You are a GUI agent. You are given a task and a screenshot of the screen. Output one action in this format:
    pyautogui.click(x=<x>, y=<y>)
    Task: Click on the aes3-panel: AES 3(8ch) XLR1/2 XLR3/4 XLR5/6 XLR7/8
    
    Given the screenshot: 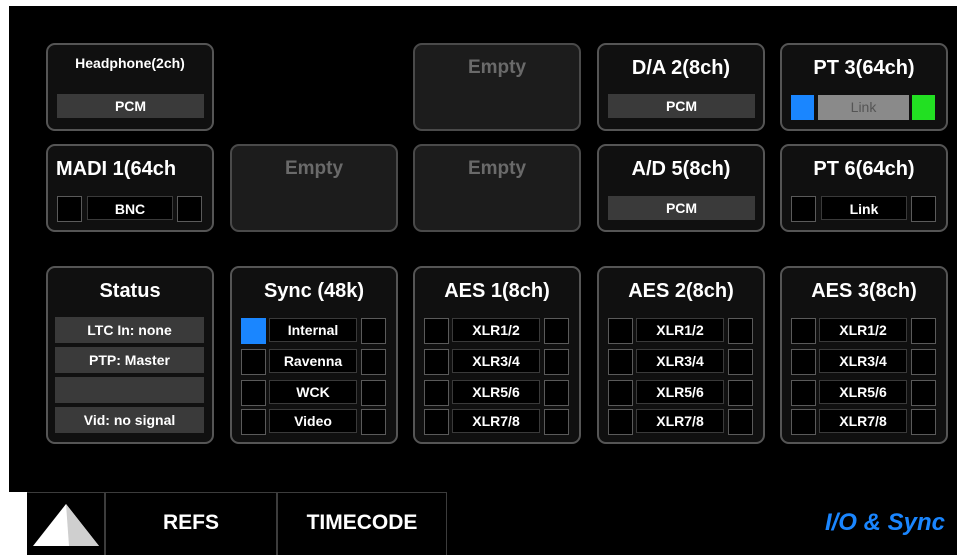 What is the action you would take?
    pyautogui.click(x=864, y=355)
    